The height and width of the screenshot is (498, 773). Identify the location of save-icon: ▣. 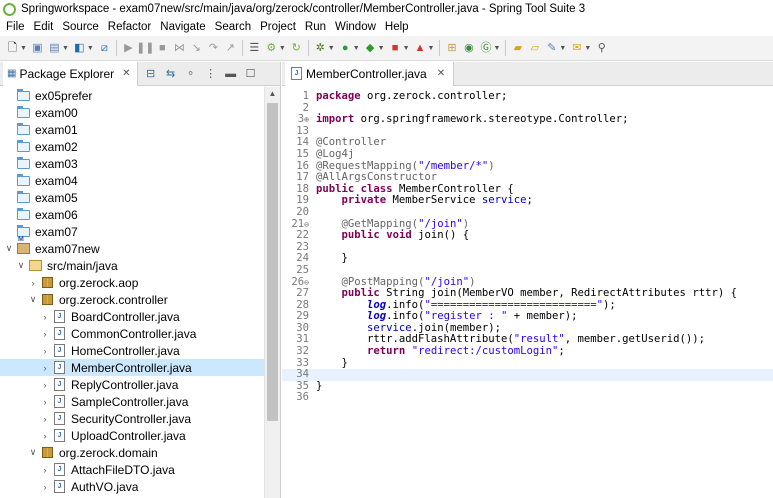
(37, 48).